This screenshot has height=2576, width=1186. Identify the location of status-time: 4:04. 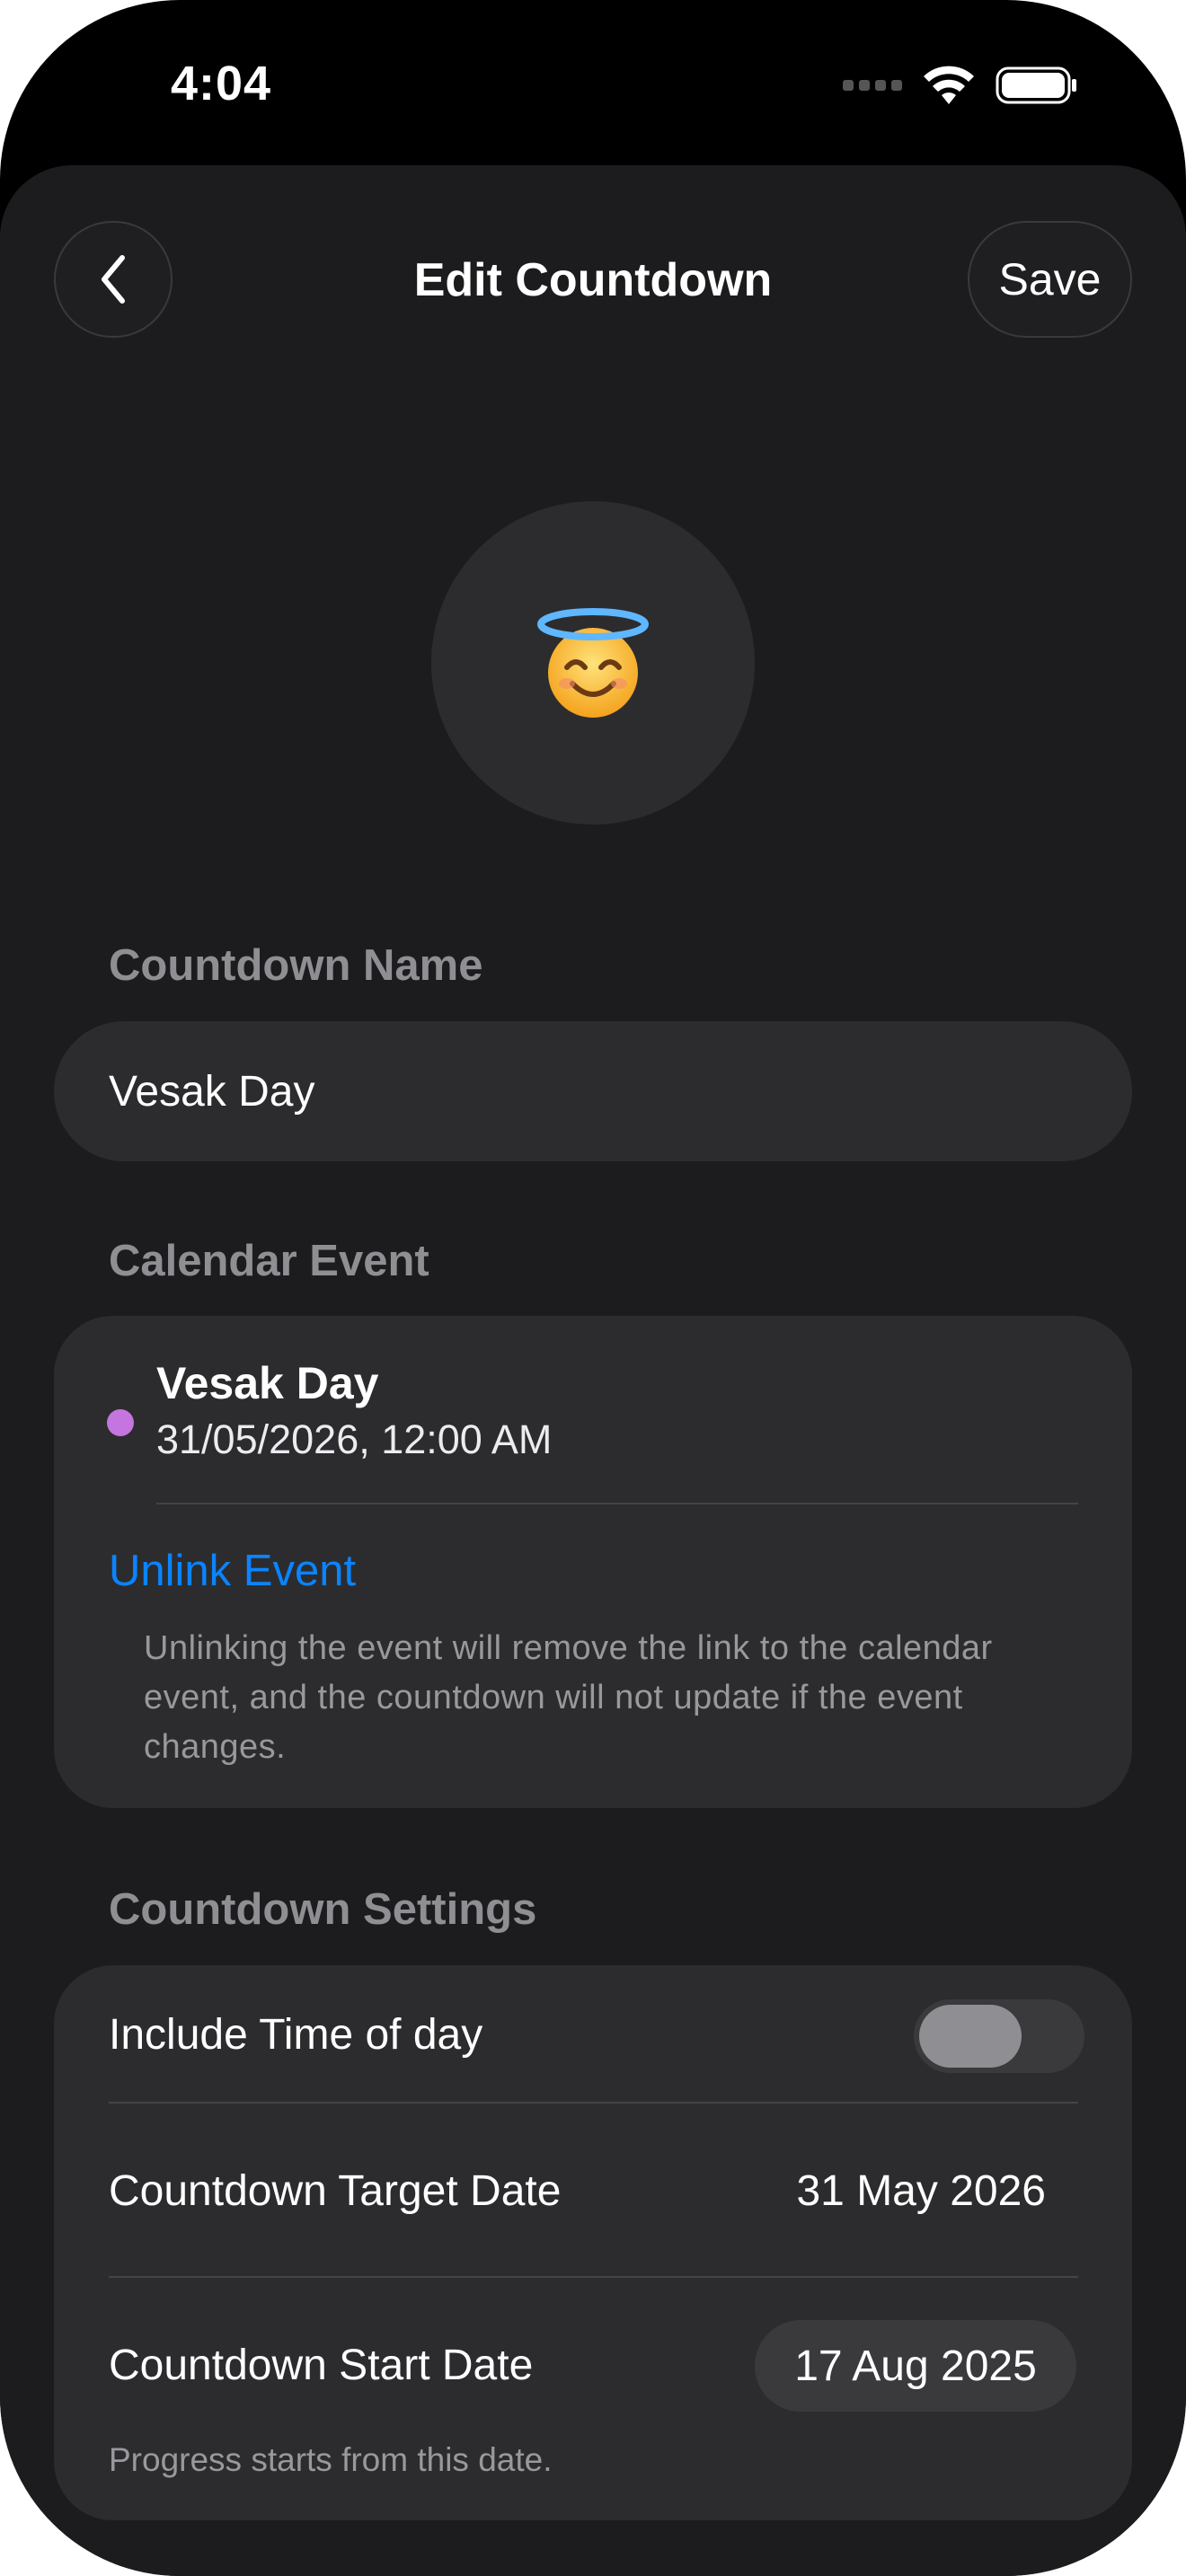
(221, 83).